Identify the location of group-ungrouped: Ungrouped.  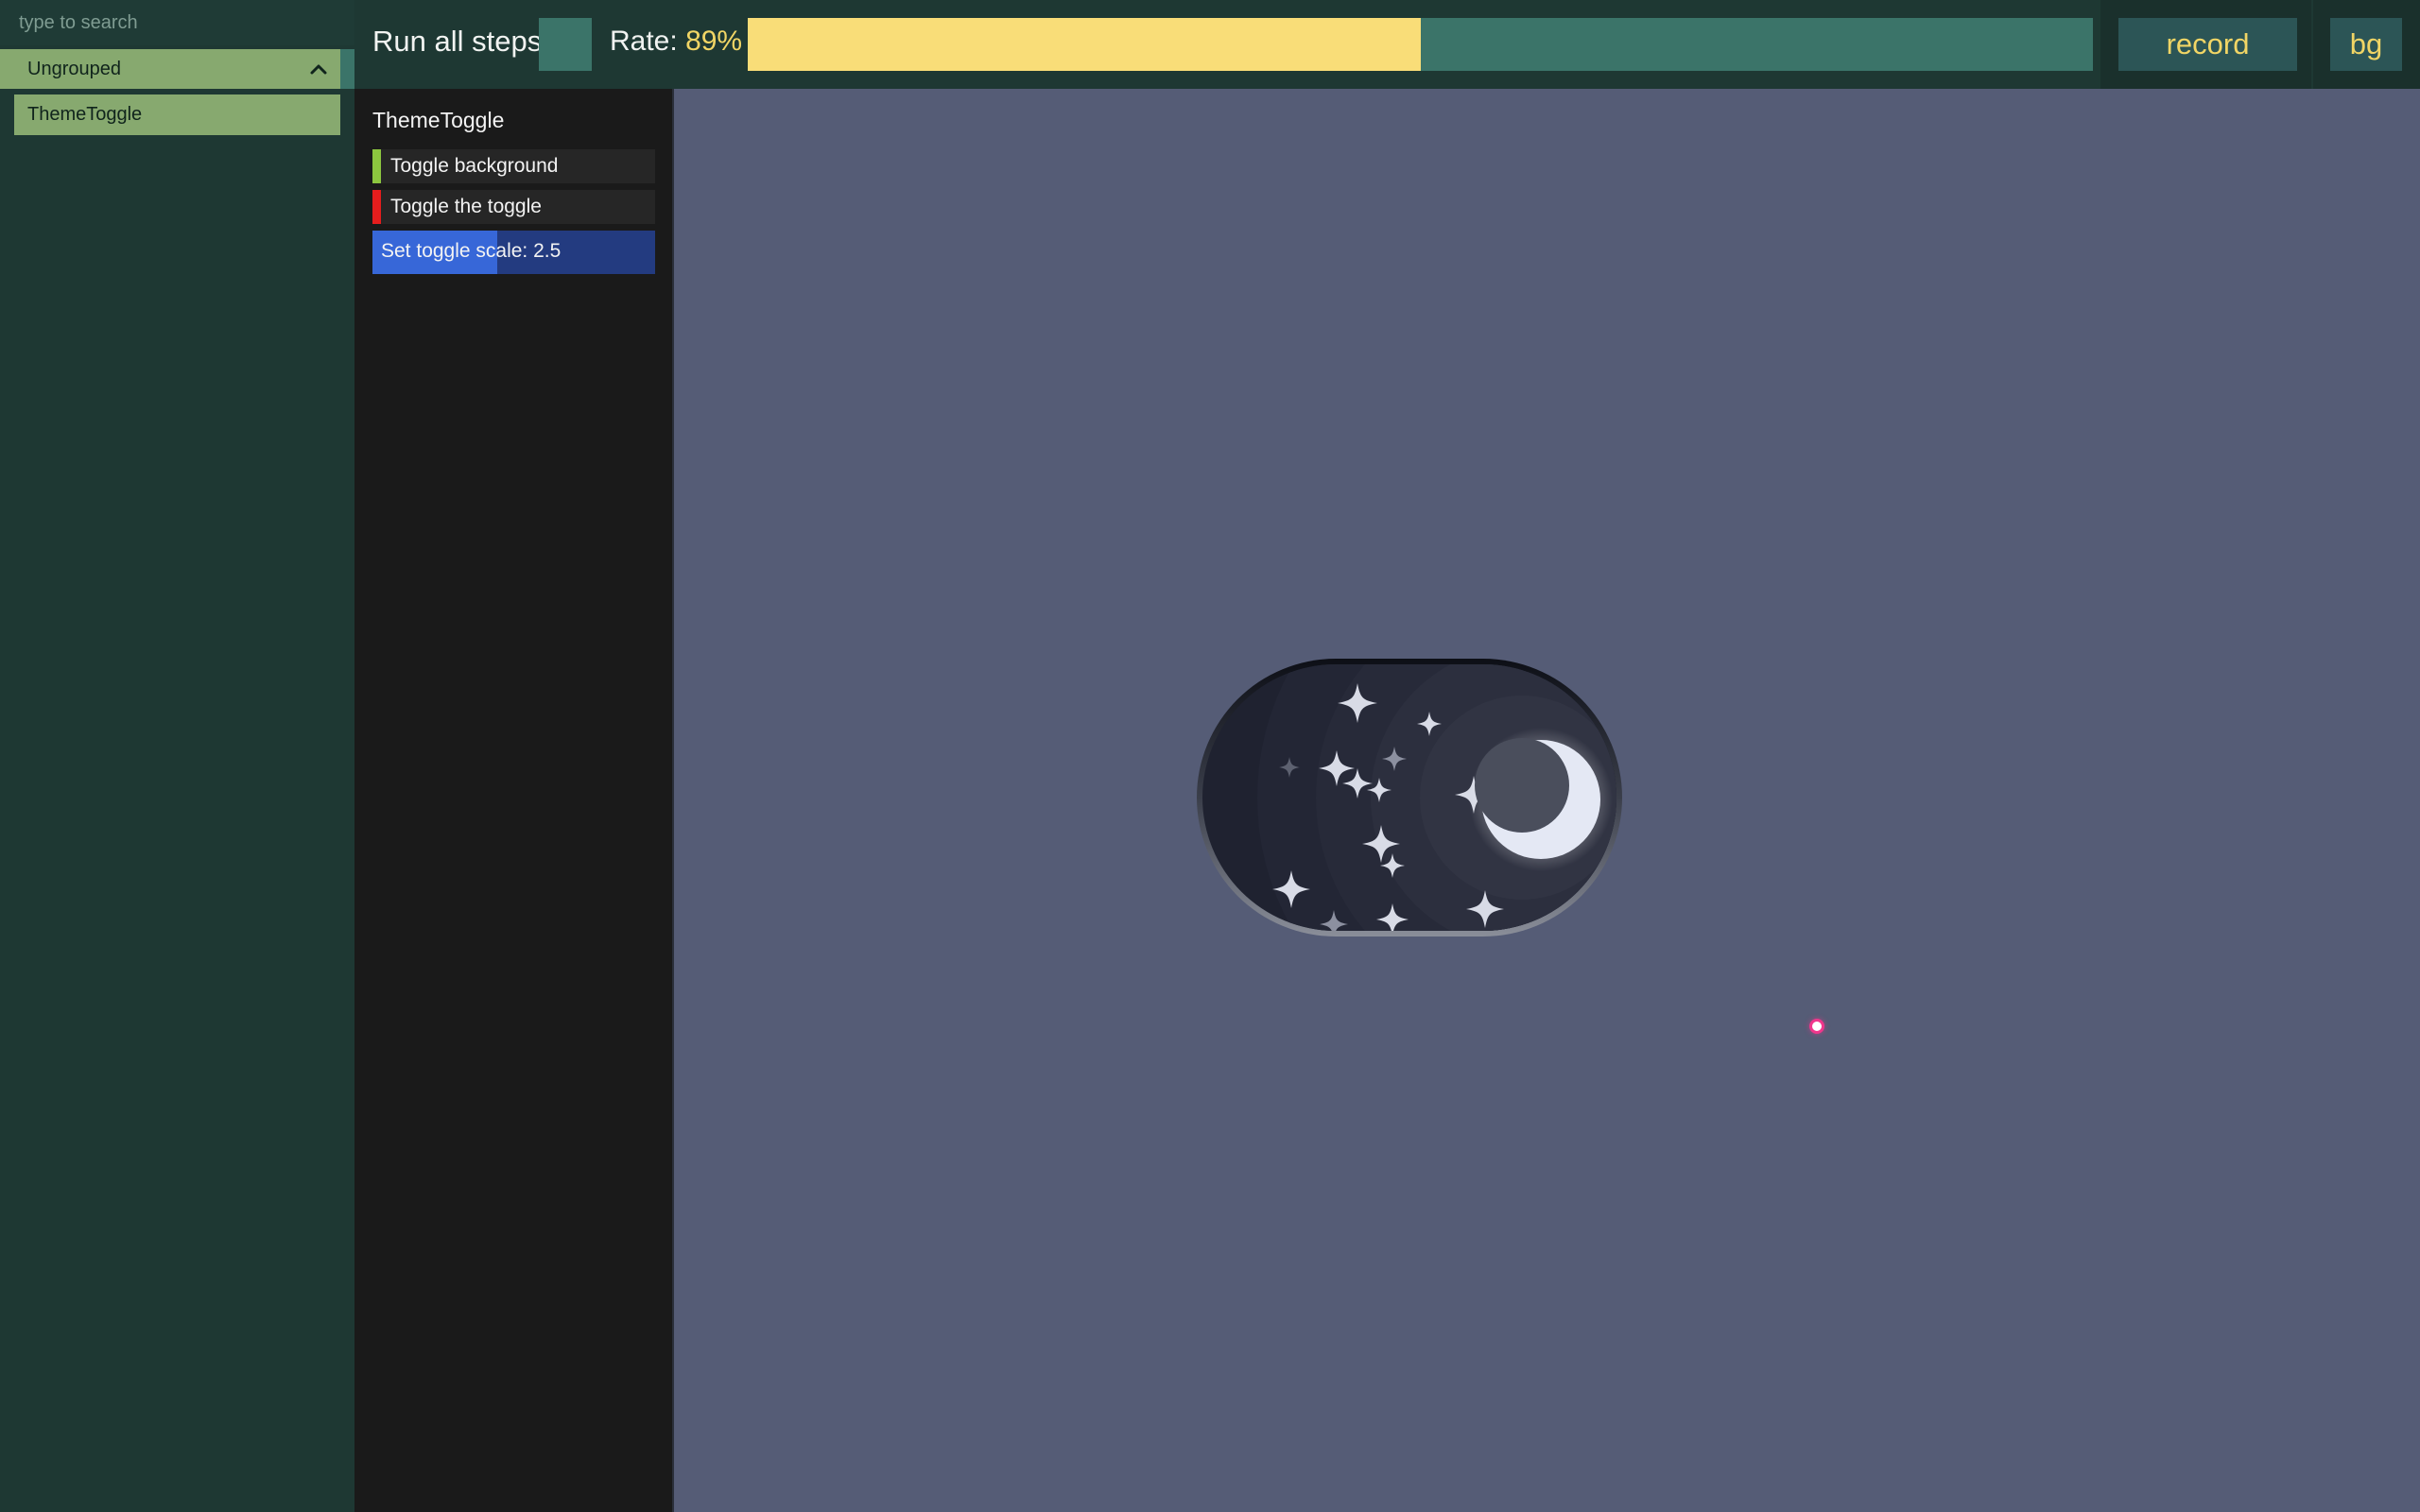
(177, 69).